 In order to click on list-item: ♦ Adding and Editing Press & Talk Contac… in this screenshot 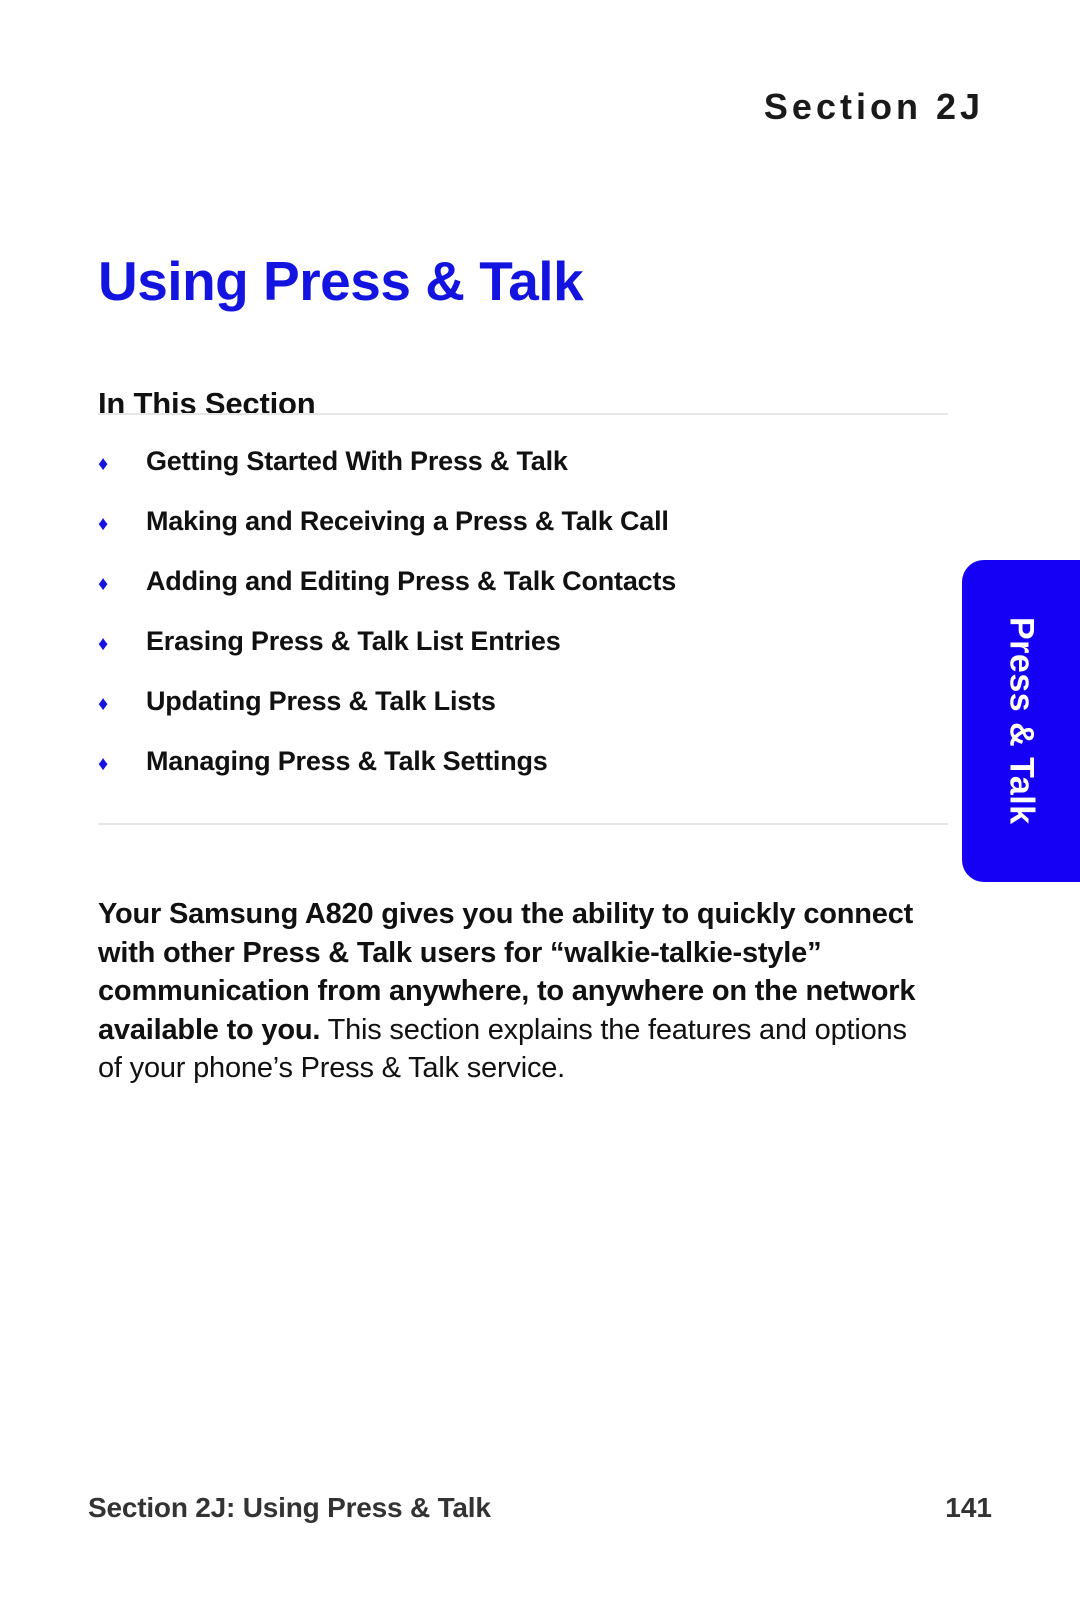, I will do `click(523, 596)`.